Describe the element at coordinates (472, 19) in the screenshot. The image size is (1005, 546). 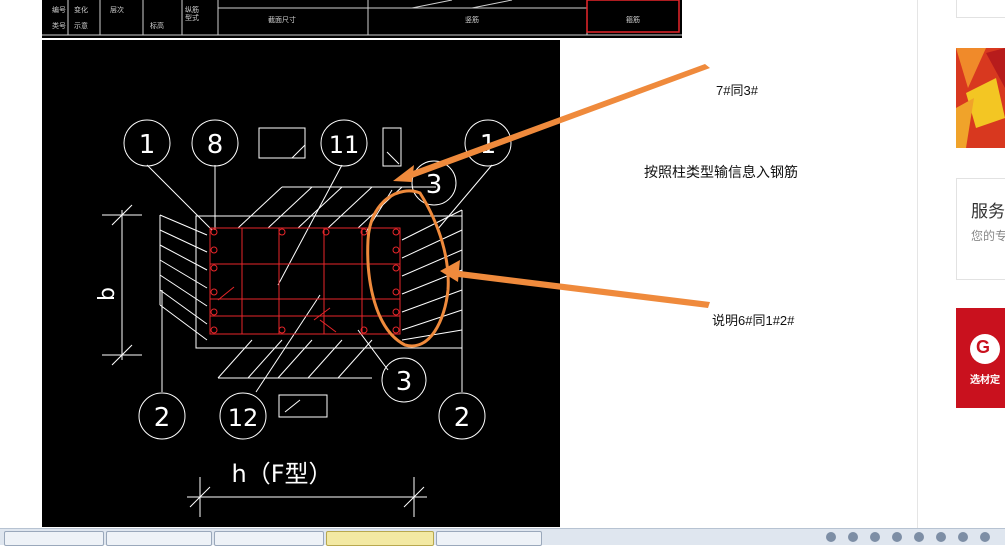
I see `header-col-10: 竖筋` at that location.